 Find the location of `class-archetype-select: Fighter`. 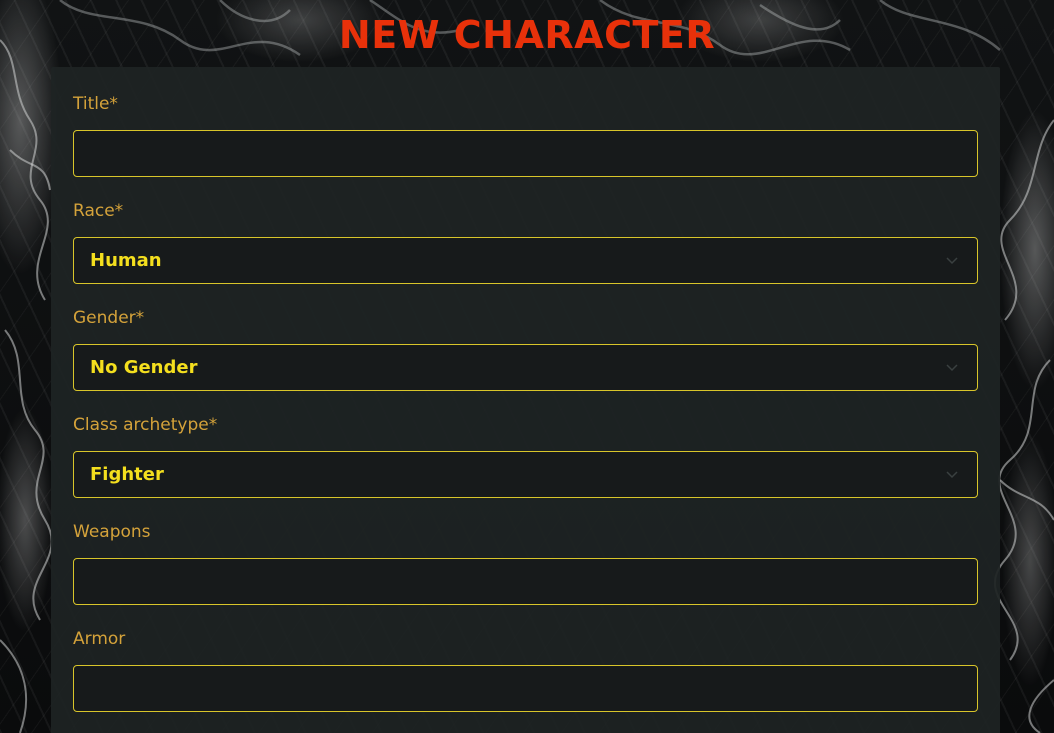

class-archetype-select: Fighter is located at coordinates (525, 474).